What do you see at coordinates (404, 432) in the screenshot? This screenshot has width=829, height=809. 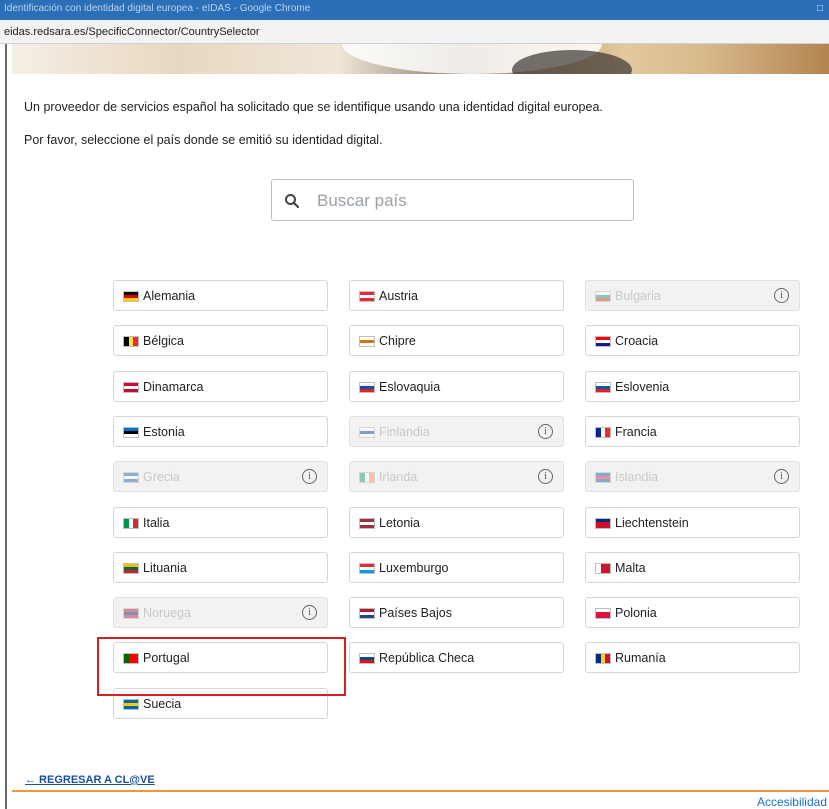 I see `country-label: Finlandia` at bounding box center [404, 432].